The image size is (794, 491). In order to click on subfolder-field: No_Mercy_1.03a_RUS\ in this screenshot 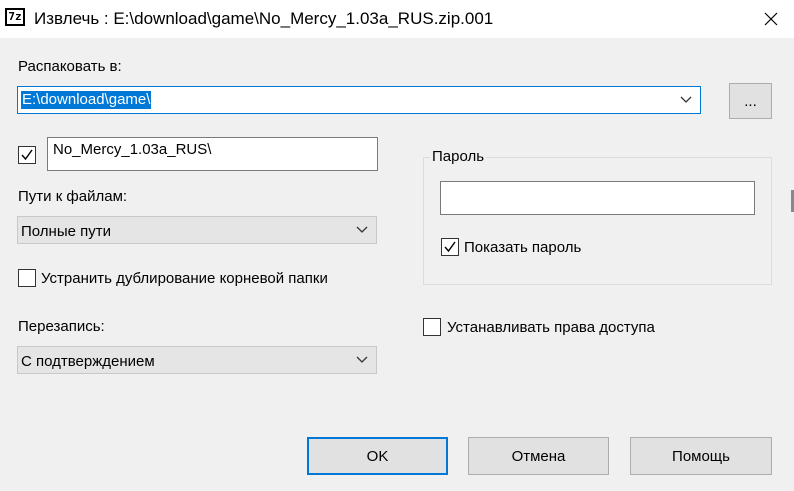, I will do `click(212, 154)`.